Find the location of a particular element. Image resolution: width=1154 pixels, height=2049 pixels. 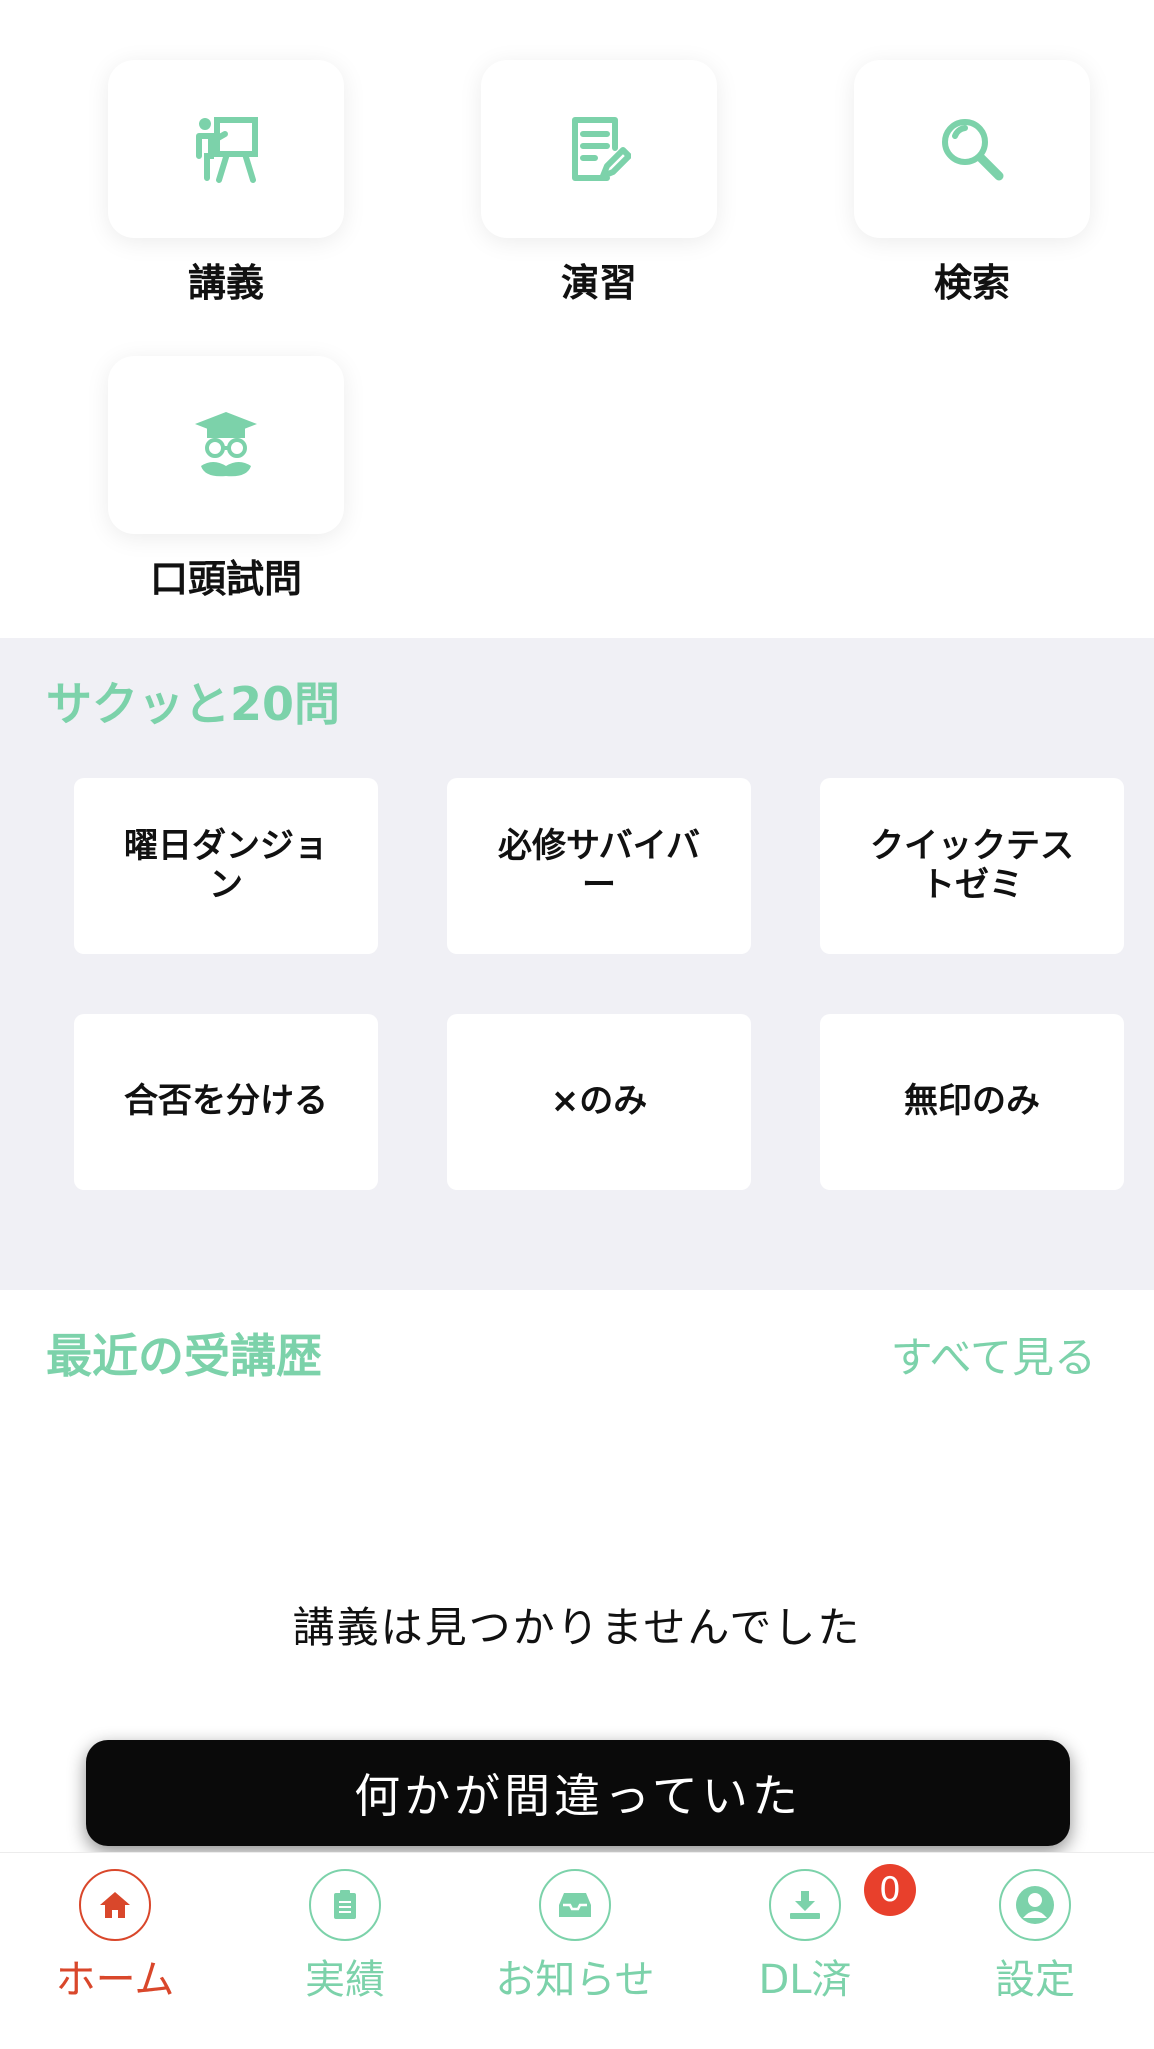

quick-wrong-only-button: ×のみ is located at coordinates (599, 1102).